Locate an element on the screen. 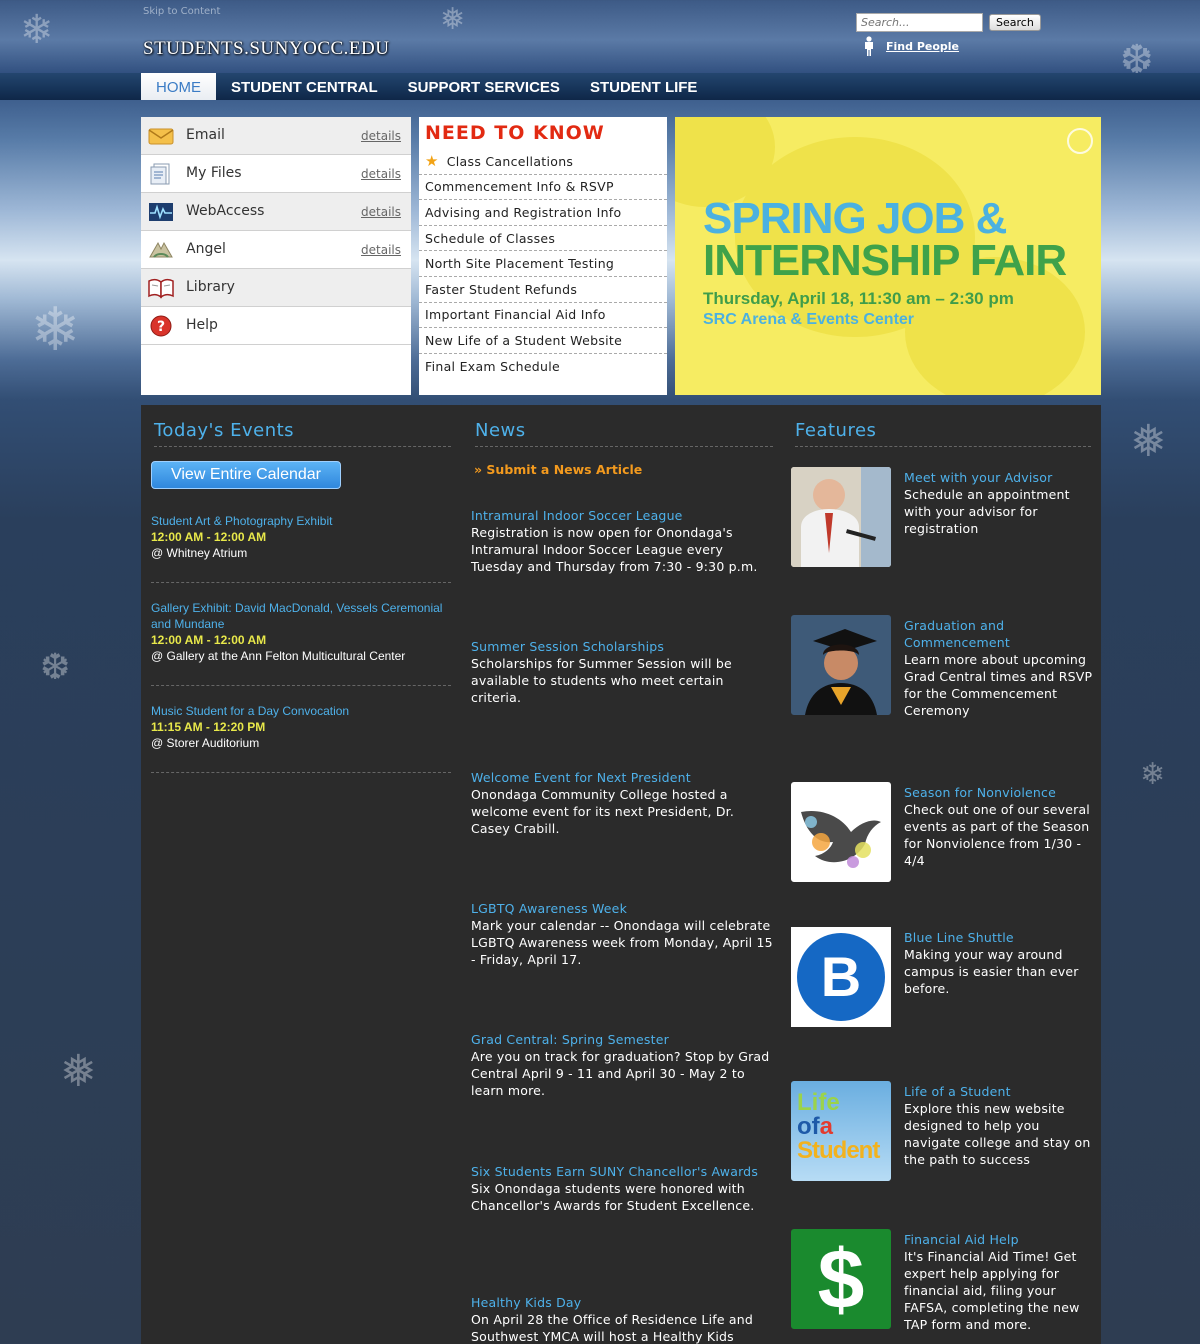 Image resolution: width=1200 pixels, height=1344 pixels. pulse-icon is located at coordinates (161, 212).